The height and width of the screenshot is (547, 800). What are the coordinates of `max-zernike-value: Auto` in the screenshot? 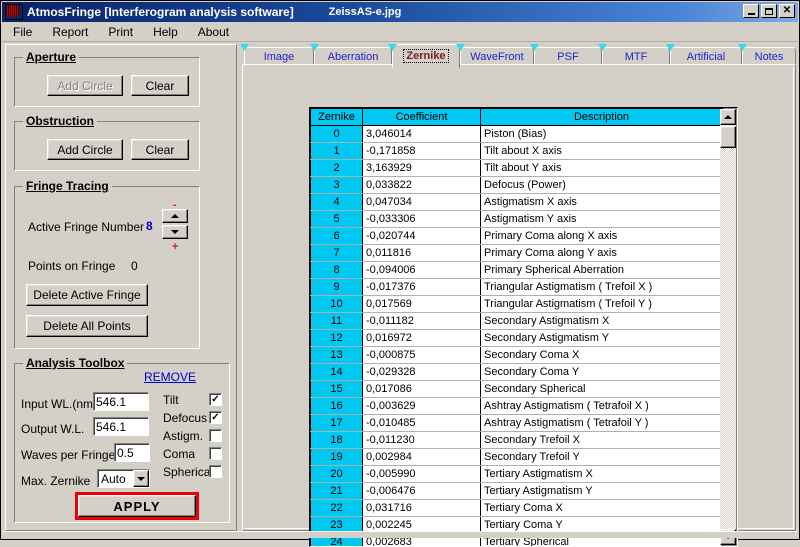 It's located at (115, 479).